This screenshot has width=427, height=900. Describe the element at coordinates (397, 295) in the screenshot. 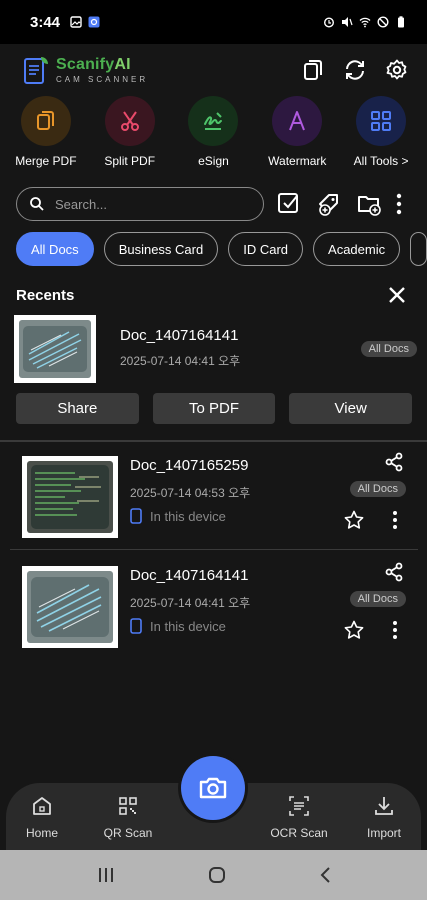

I see `close-icon` at that location.